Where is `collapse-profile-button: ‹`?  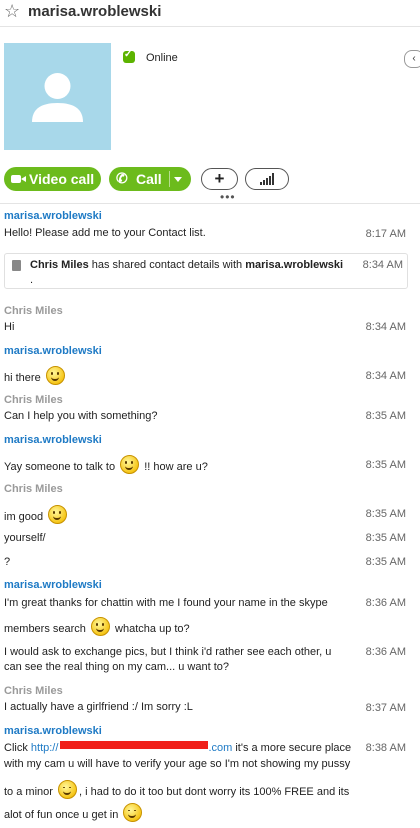
collapse-profile-button: ‹ is located at coordinates (412, 59).